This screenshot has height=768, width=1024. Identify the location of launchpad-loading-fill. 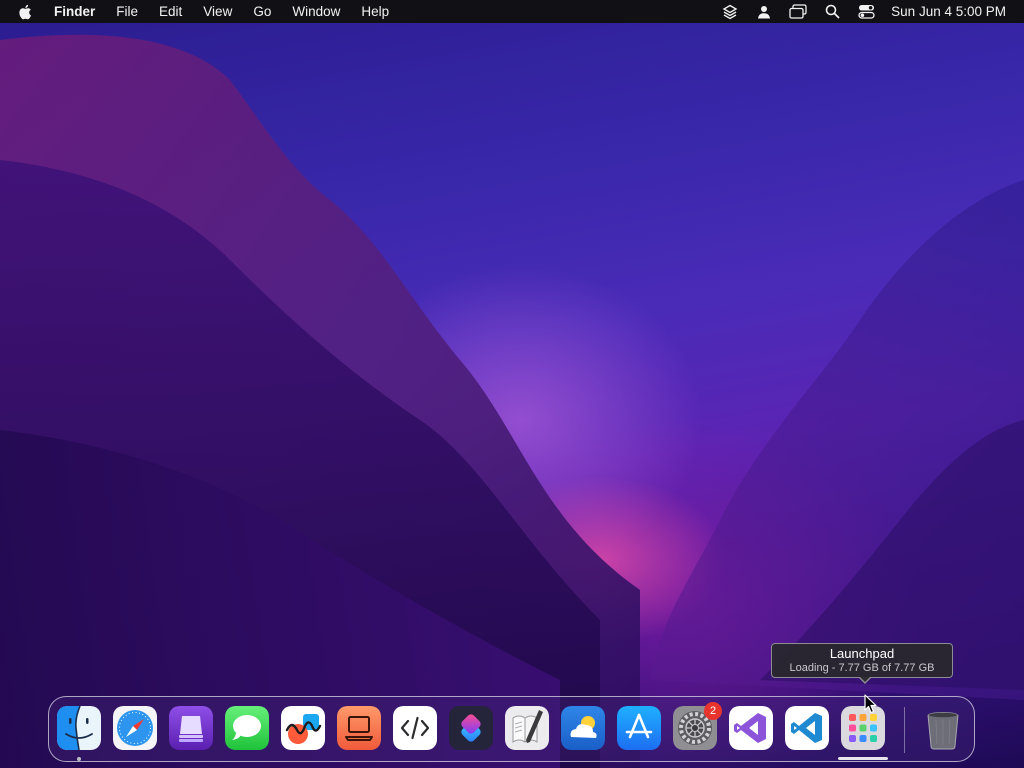
(863, 758).